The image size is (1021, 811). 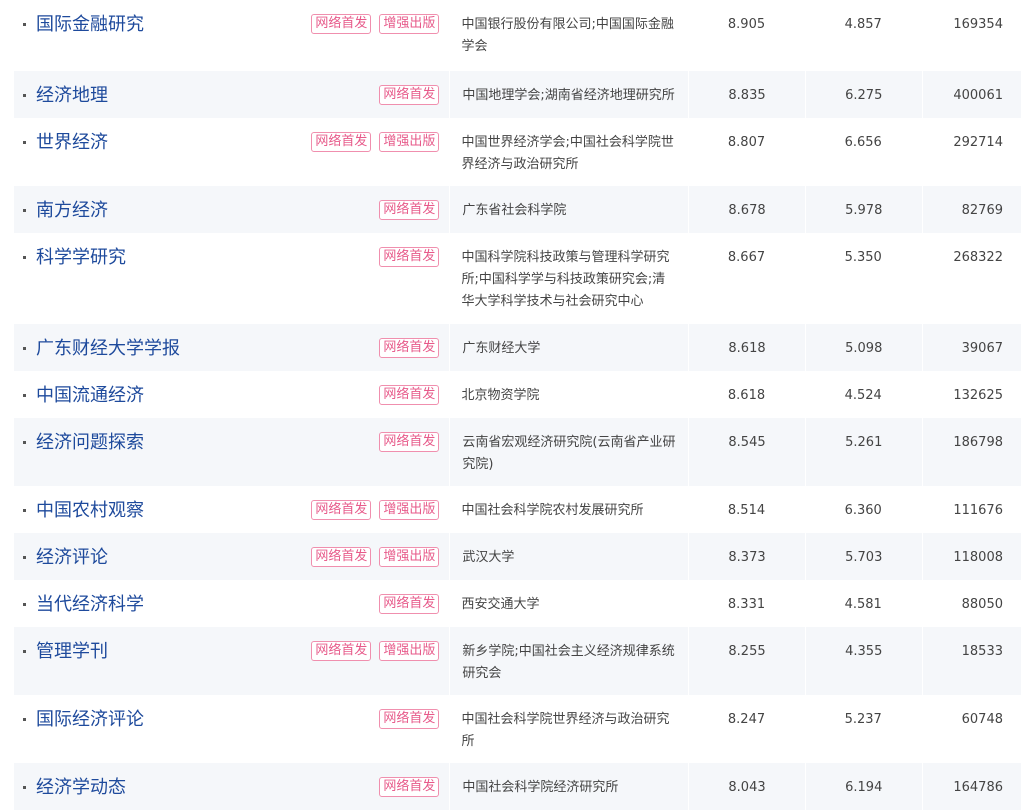 What do you see at coordinates (565, 730) in the screenshot?
I see `journal-organizer: 中国社会科学院世界经济与政治研究所` at bounding box center [565, 730].